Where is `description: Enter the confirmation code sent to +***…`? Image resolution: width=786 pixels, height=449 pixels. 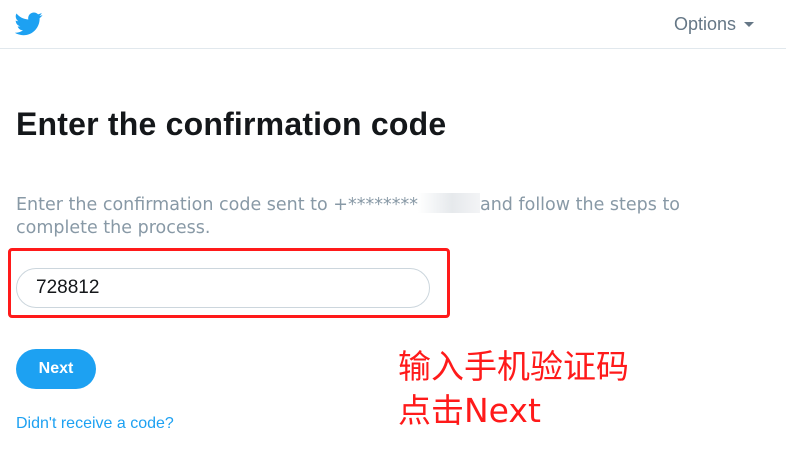
description: Enter the confirmation code sent to +***… is located at coordinates (376, 216).